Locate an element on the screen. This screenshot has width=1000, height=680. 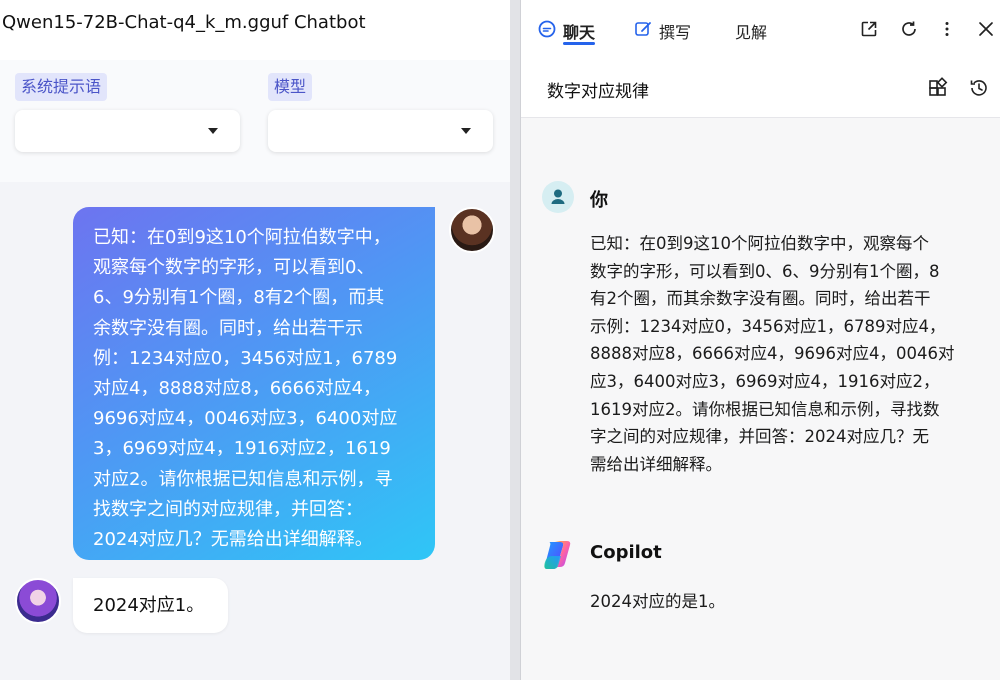
chatbot-header: Qwen15-72B-Chat-q4_k_m.gguf Chatbot is located at coordinates (255, 30).